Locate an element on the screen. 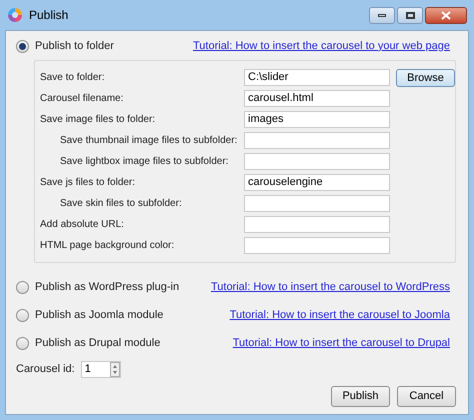  field-label: Save image files to folder: is located at coordinates (98, 120).